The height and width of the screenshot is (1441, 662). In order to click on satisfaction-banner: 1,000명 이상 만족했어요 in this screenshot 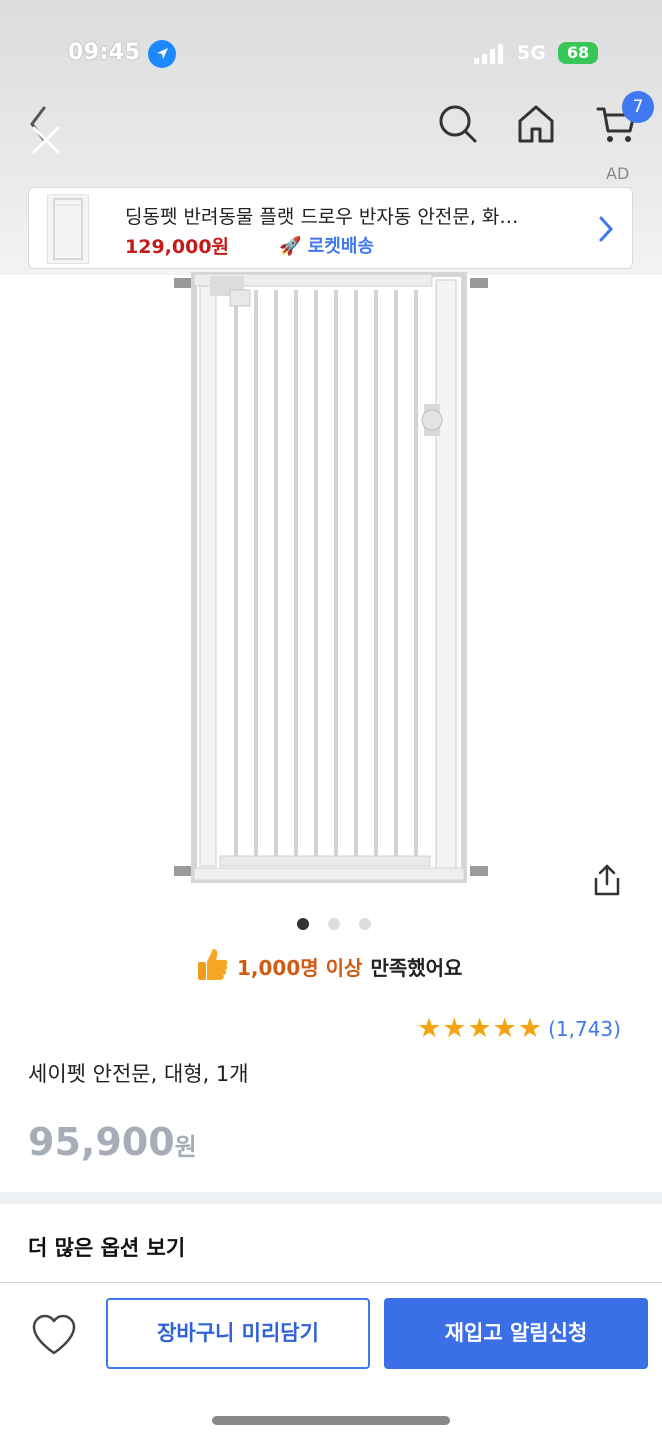, I will do `click(328, 966)`.